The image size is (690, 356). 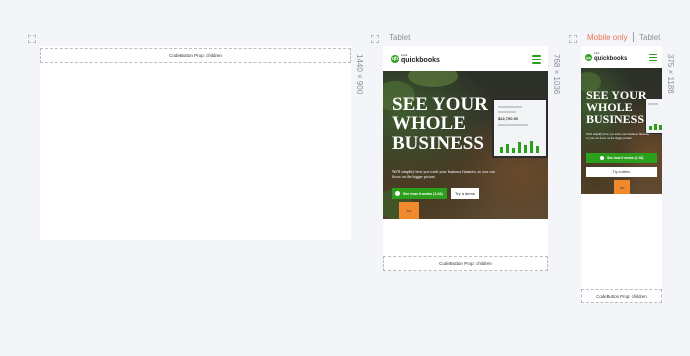 I want to click on mobile-codebutton: CodeButton Prop: children, so click(x=621, y=296).